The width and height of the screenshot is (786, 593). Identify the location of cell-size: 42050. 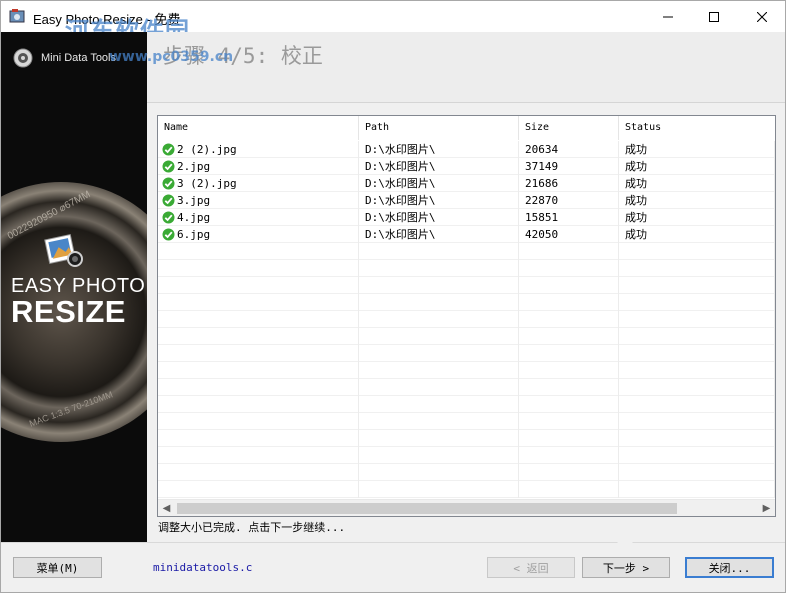
(569, 234).